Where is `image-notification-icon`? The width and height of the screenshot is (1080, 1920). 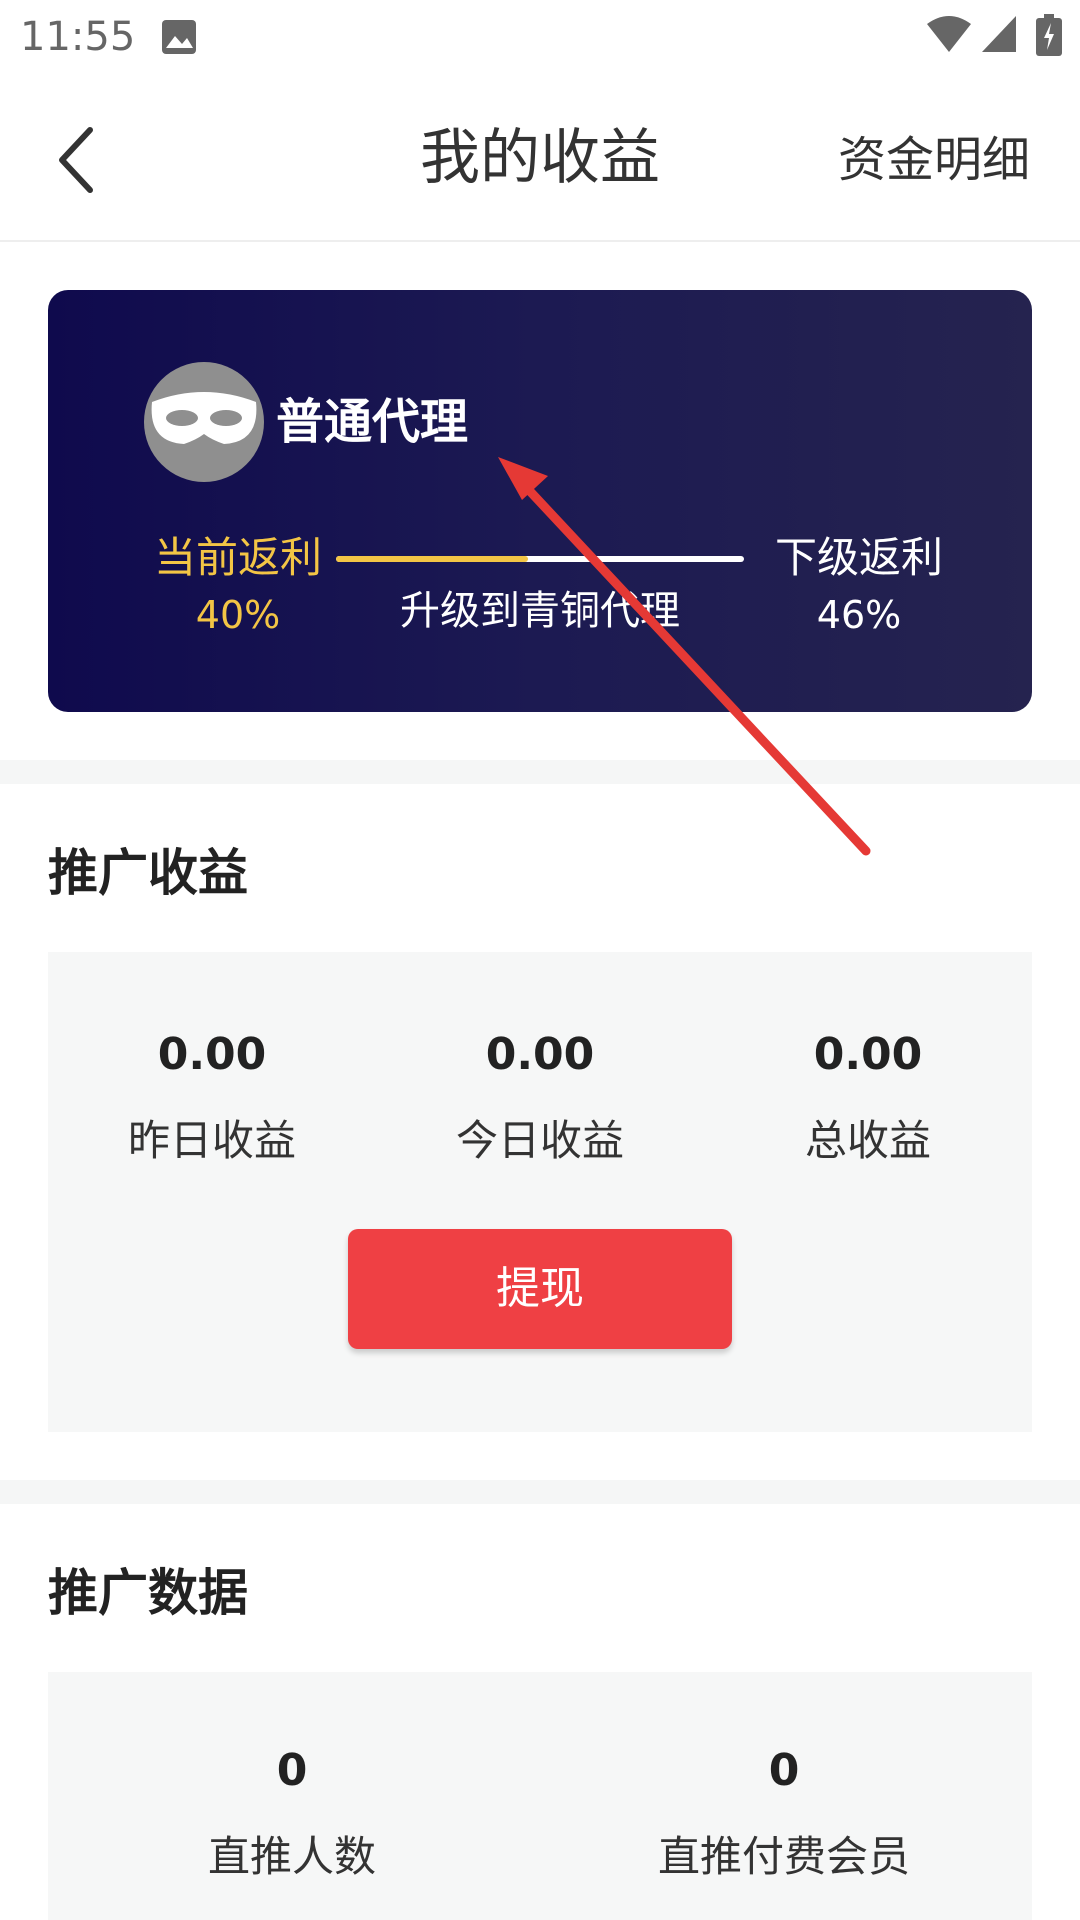
image-notification-icon is located at coordinates (179, 37).